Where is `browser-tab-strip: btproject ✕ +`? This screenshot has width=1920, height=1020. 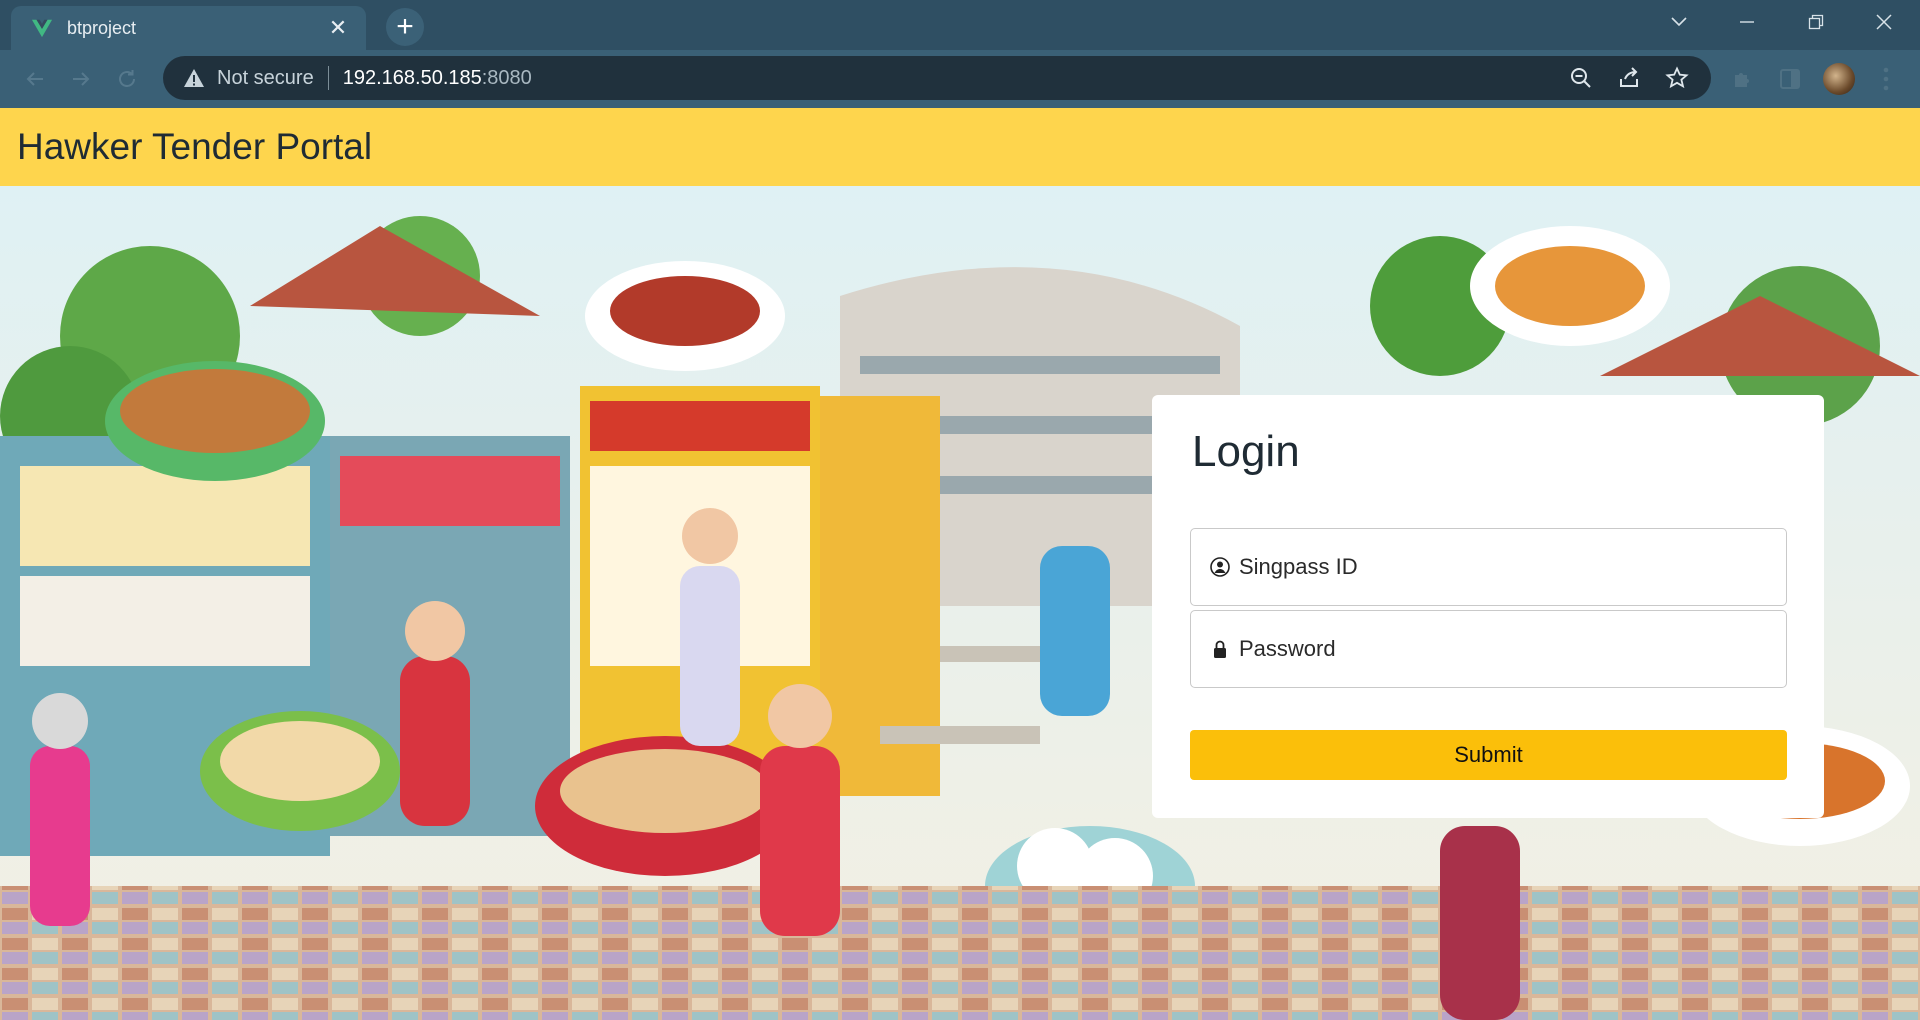 browser-tab-strip: btproject ✕ + is located at coordinates (960, 25).